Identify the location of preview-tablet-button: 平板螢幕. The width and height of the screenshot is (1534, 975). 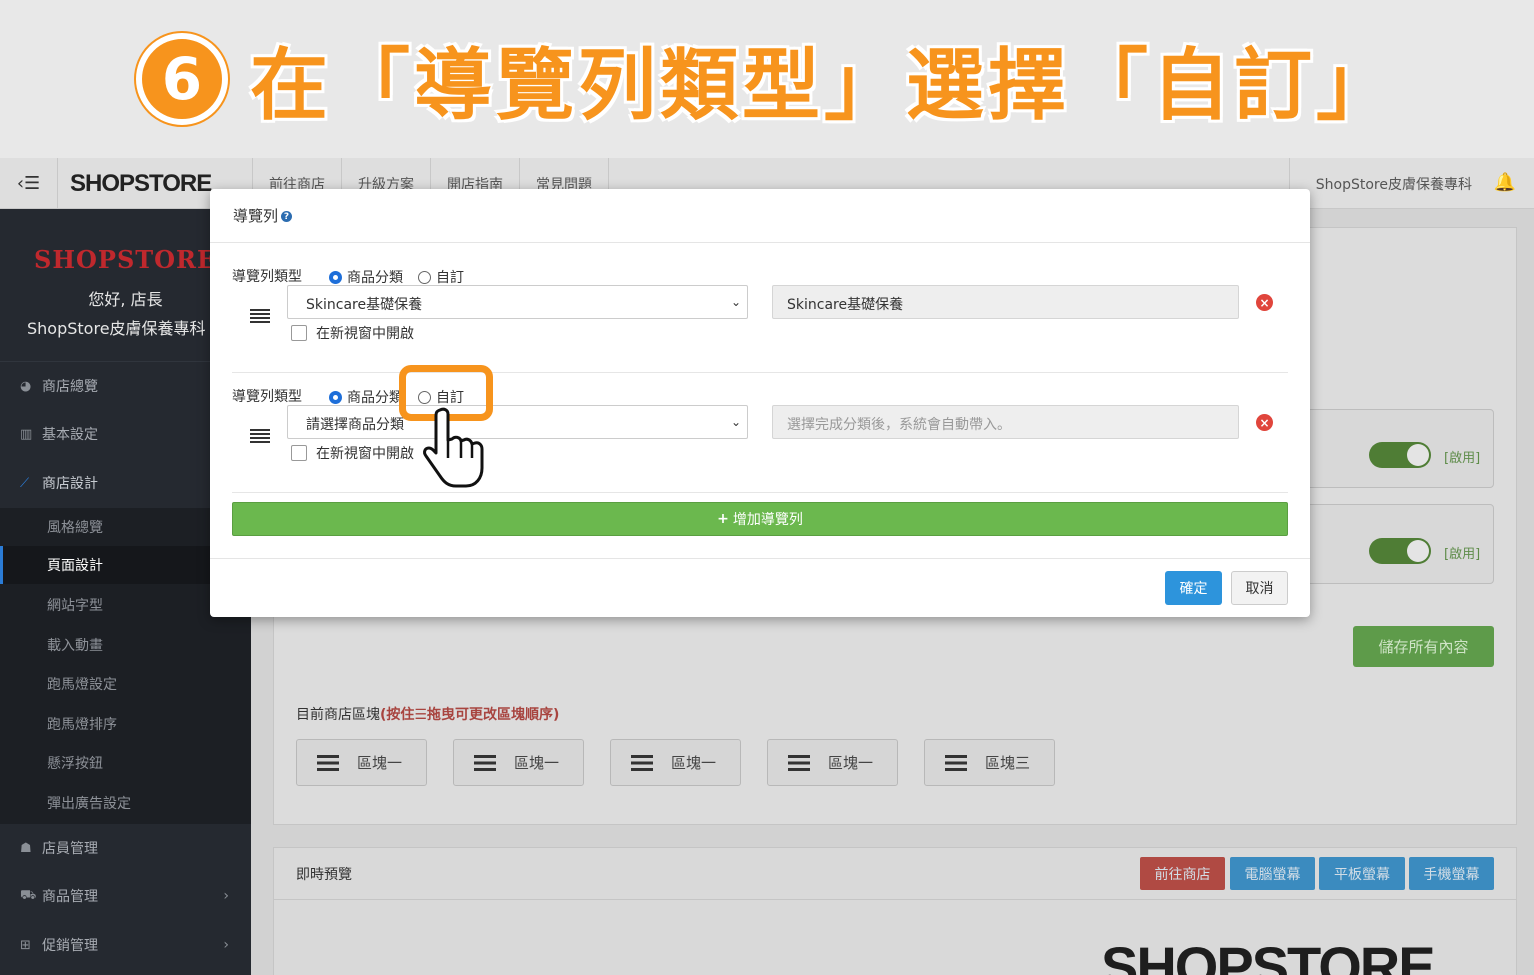
(1362, 873).